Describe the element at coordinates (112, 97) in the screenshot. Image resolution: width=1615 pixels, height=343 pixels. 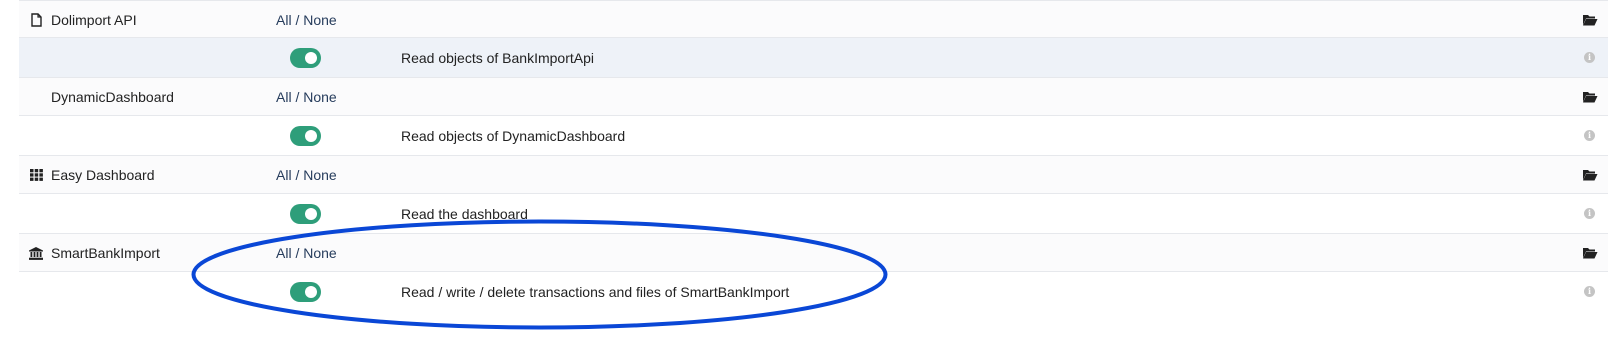
I see `module-name: DynamicDashboard` at that location.